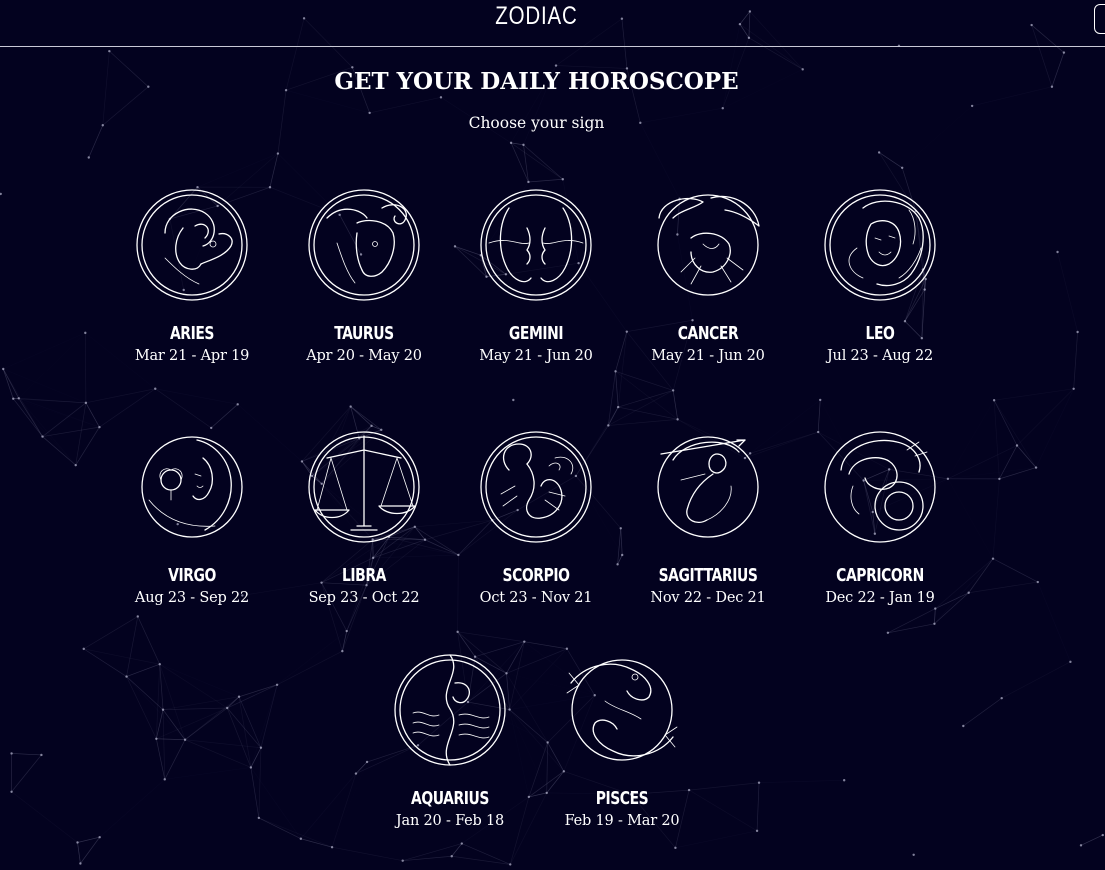 This screenshot has width=1105, height=870. I want to click on sign-name: ARIES, so click(192, 333).